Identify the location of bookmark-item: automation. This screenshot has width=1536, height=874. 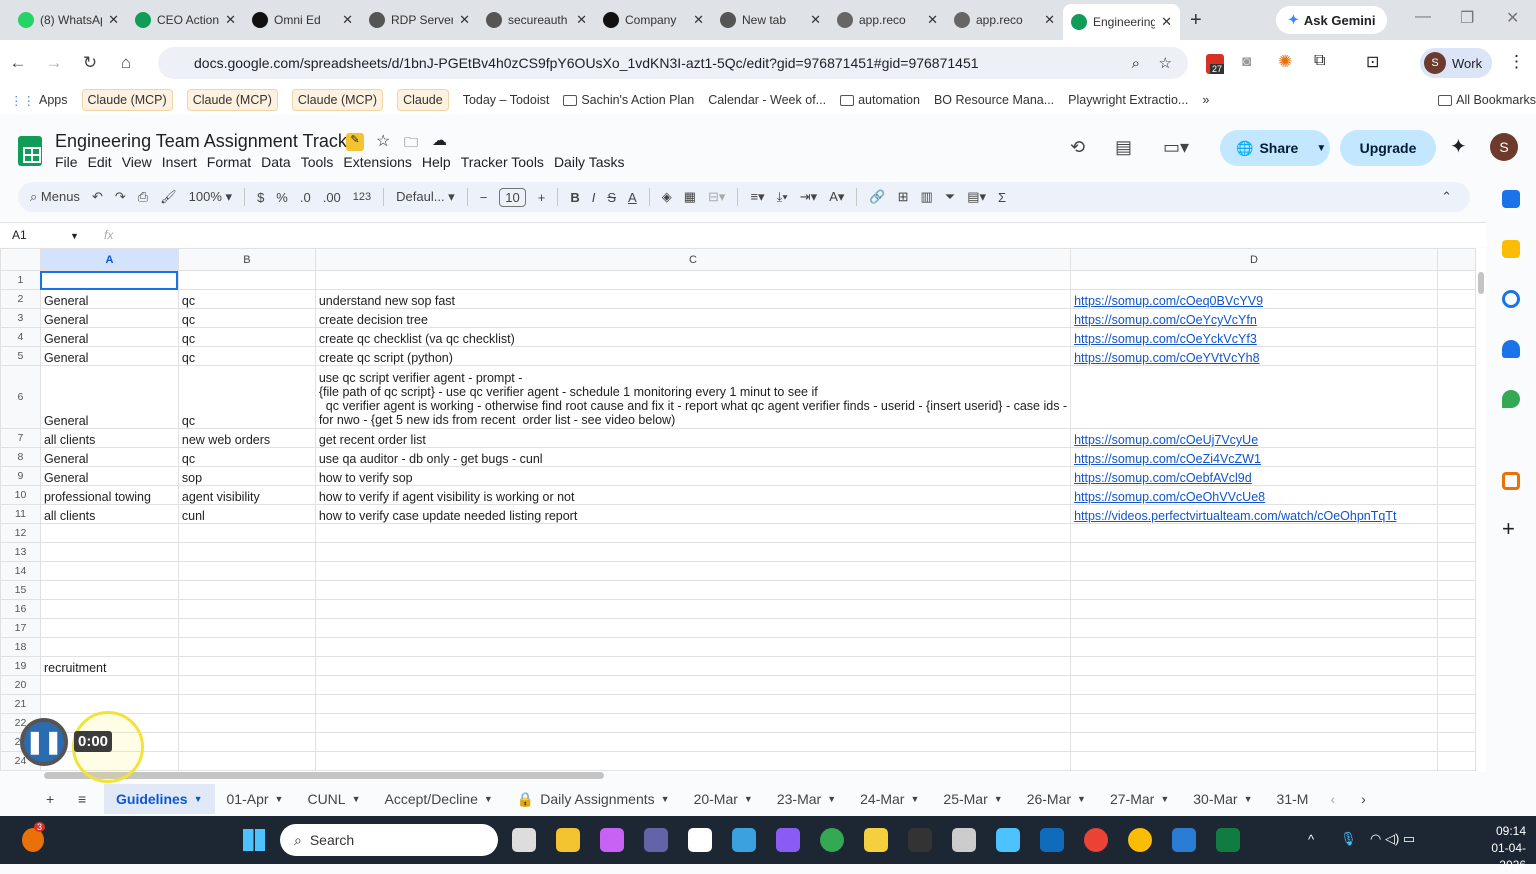
(880, 100).